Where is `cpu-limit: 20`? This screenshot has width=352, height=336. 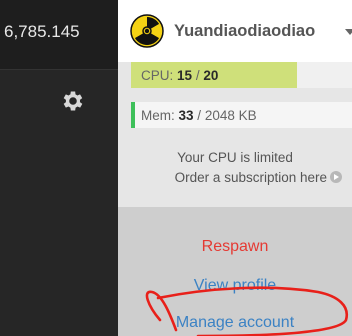 cpu-limit: 20 is located at coordinates (211, 75).